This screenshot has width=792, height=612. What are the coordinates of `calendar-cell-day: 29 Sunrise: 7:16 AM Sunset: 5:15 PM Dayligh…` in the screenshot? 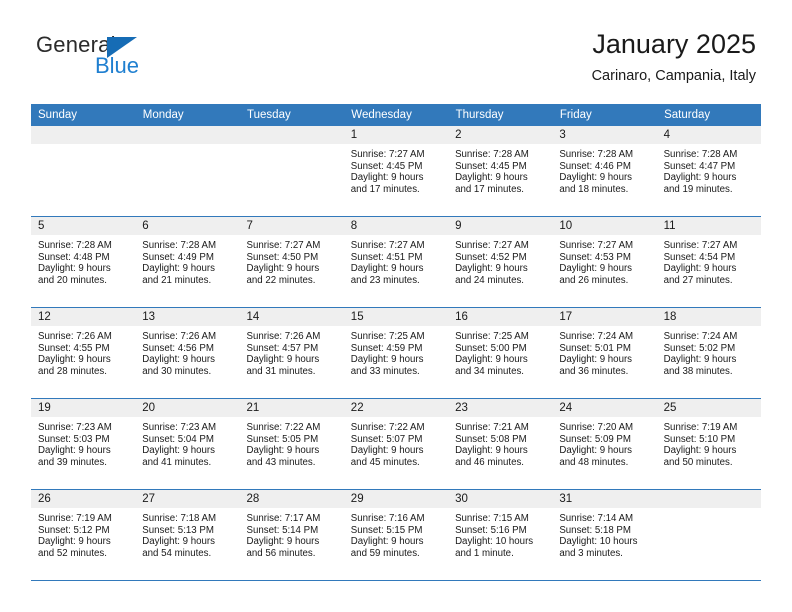 It's located at (396, 535).